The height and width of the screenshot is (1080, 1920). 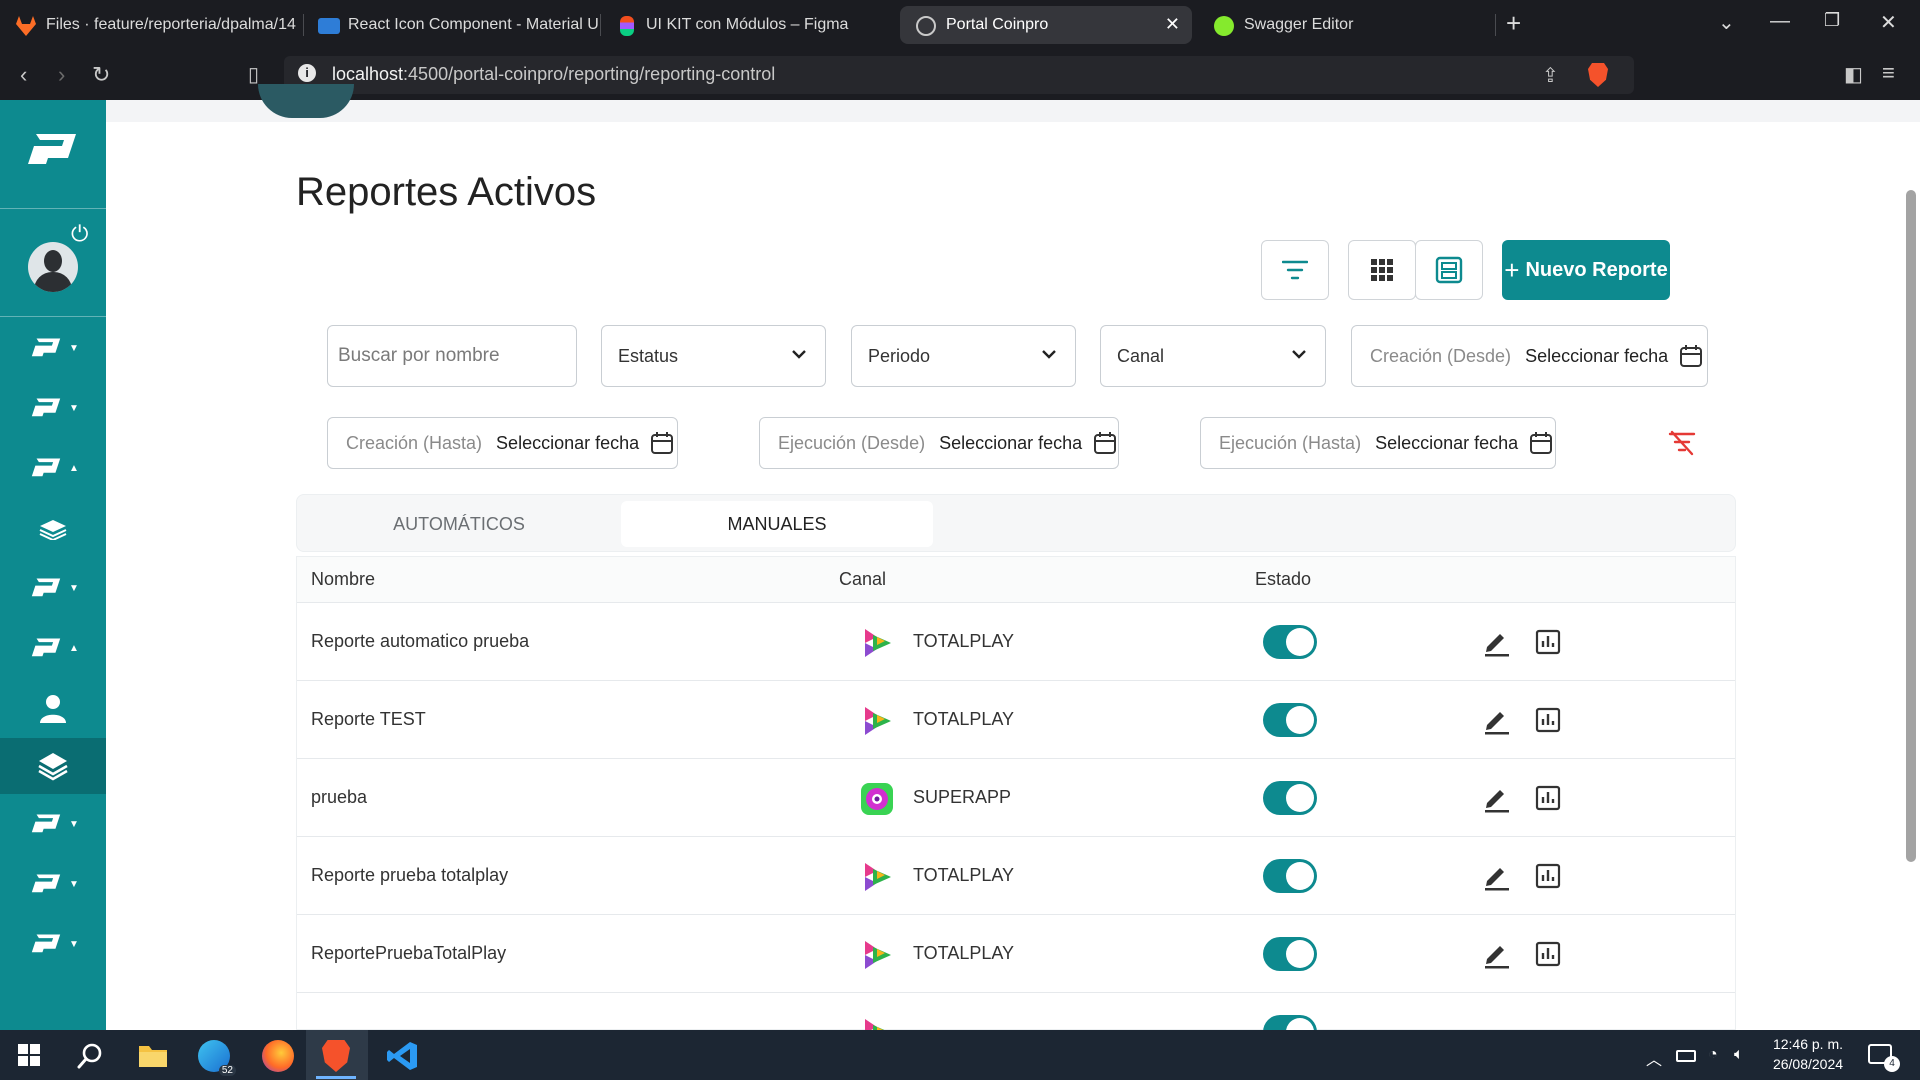 I want to click on sidebar-item-module-3: ▲, so click(x=53, y=468).